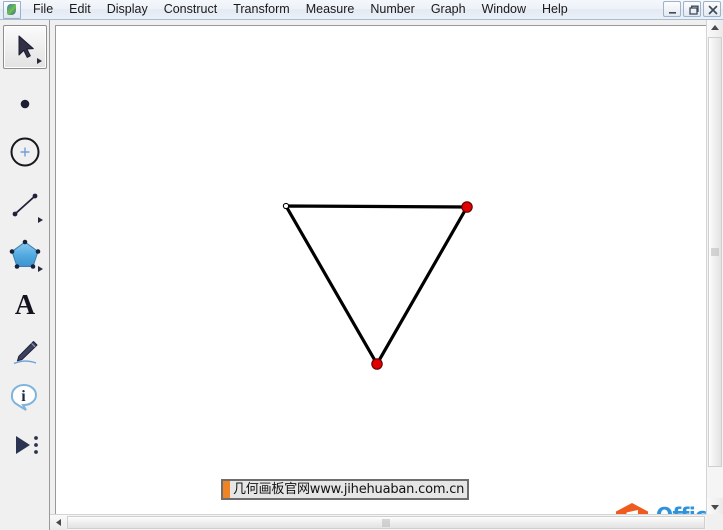  I want to click on horizontal-thumb-grip, so click(386, 522).